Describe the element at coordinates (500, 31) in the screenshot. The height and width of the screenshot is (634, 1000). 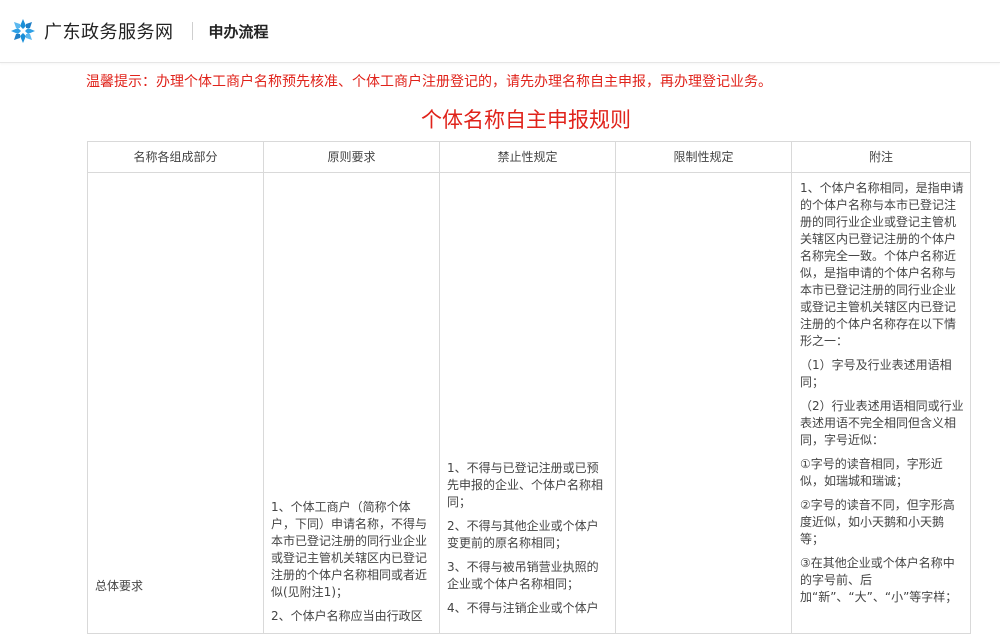
I see `top-header: 广东政务服务网 申办流程` at that location.